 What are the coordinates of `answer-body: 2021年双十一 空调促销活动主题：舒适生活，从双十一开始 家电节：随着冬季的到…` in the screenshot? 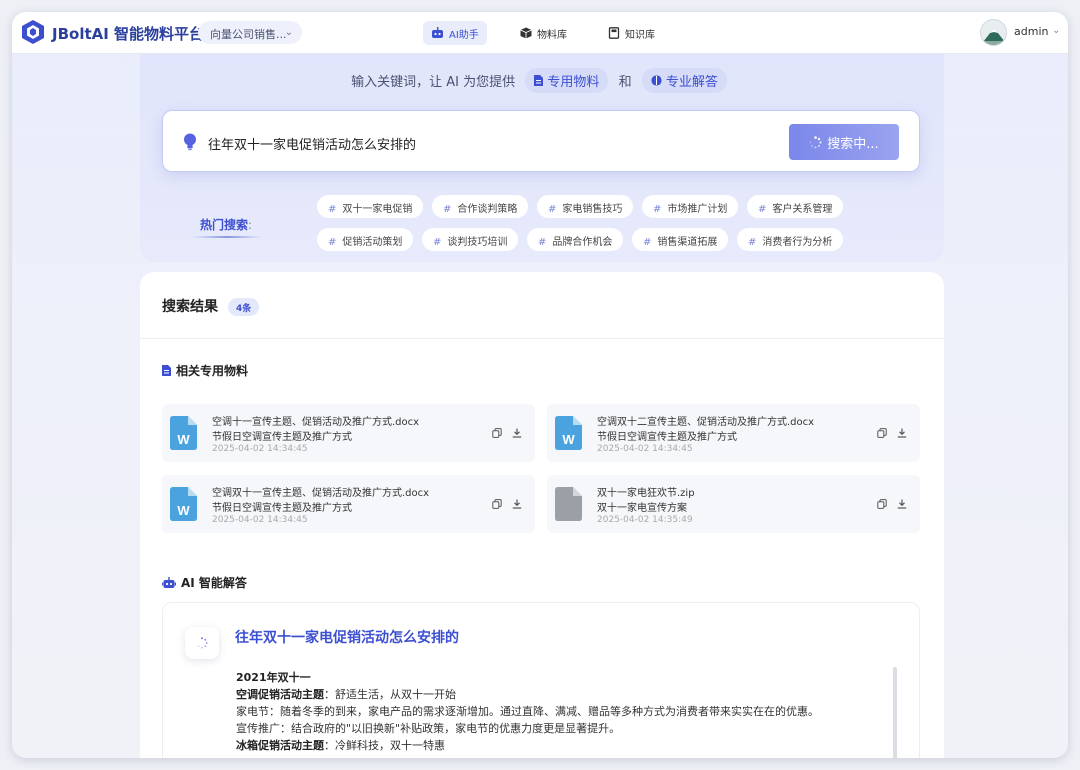 It's located at (527, 711).